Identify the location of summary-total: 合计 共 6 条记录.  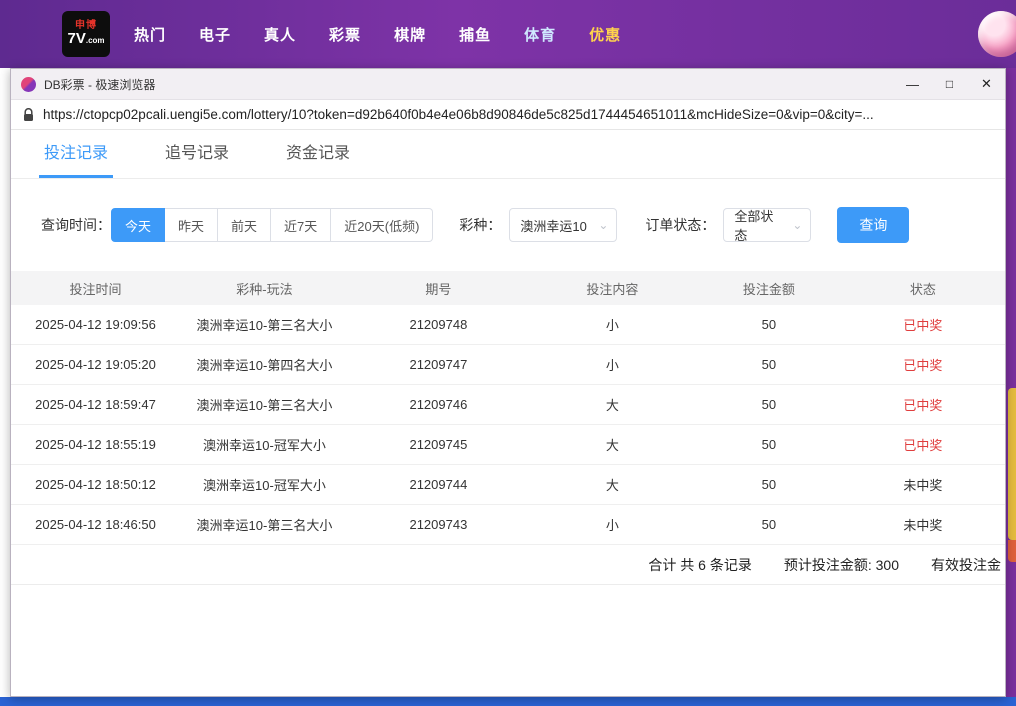
(700, 564).